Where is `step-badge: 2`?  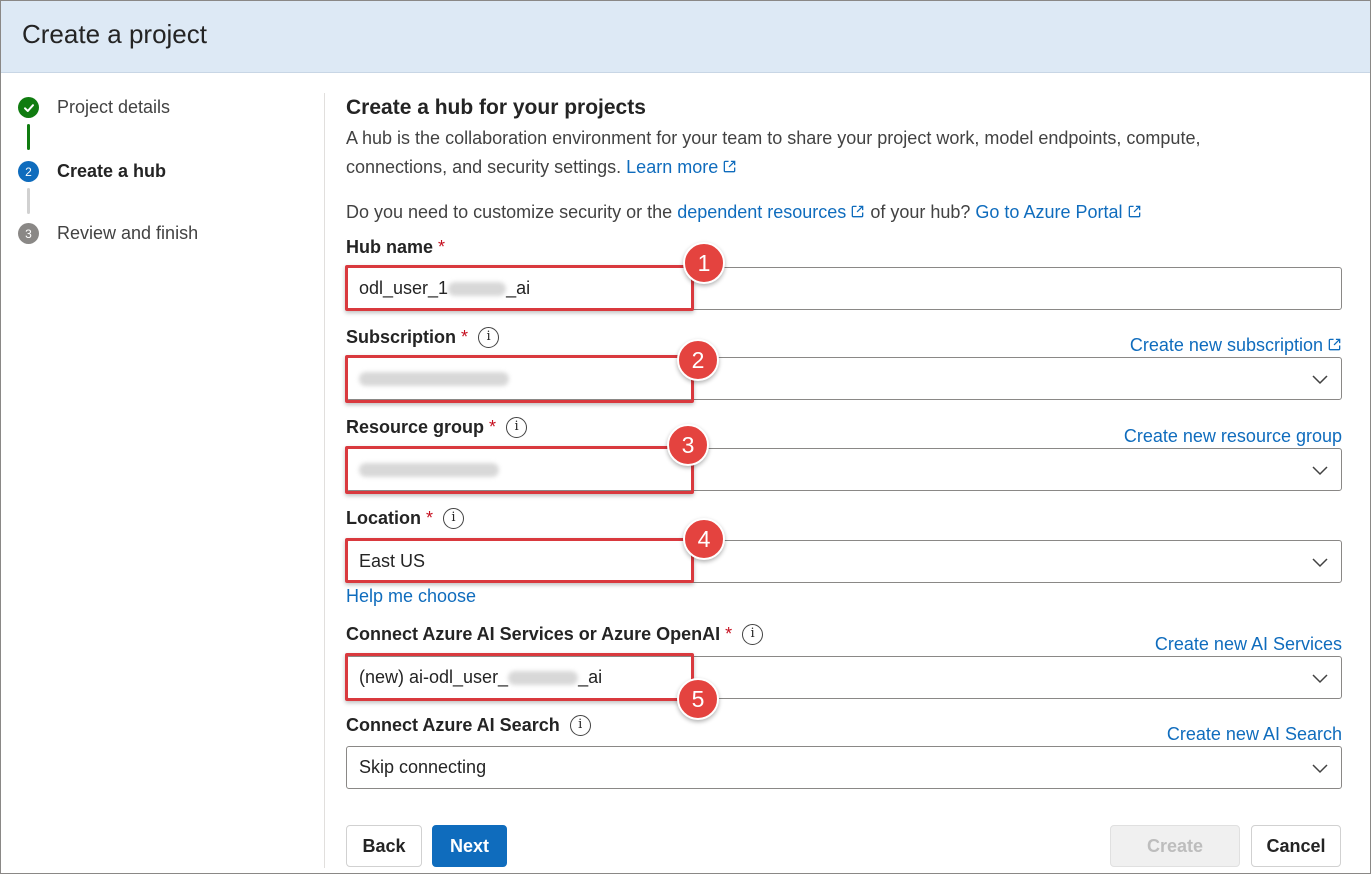 step-badge: 2 is located at coordinates (698, 360).